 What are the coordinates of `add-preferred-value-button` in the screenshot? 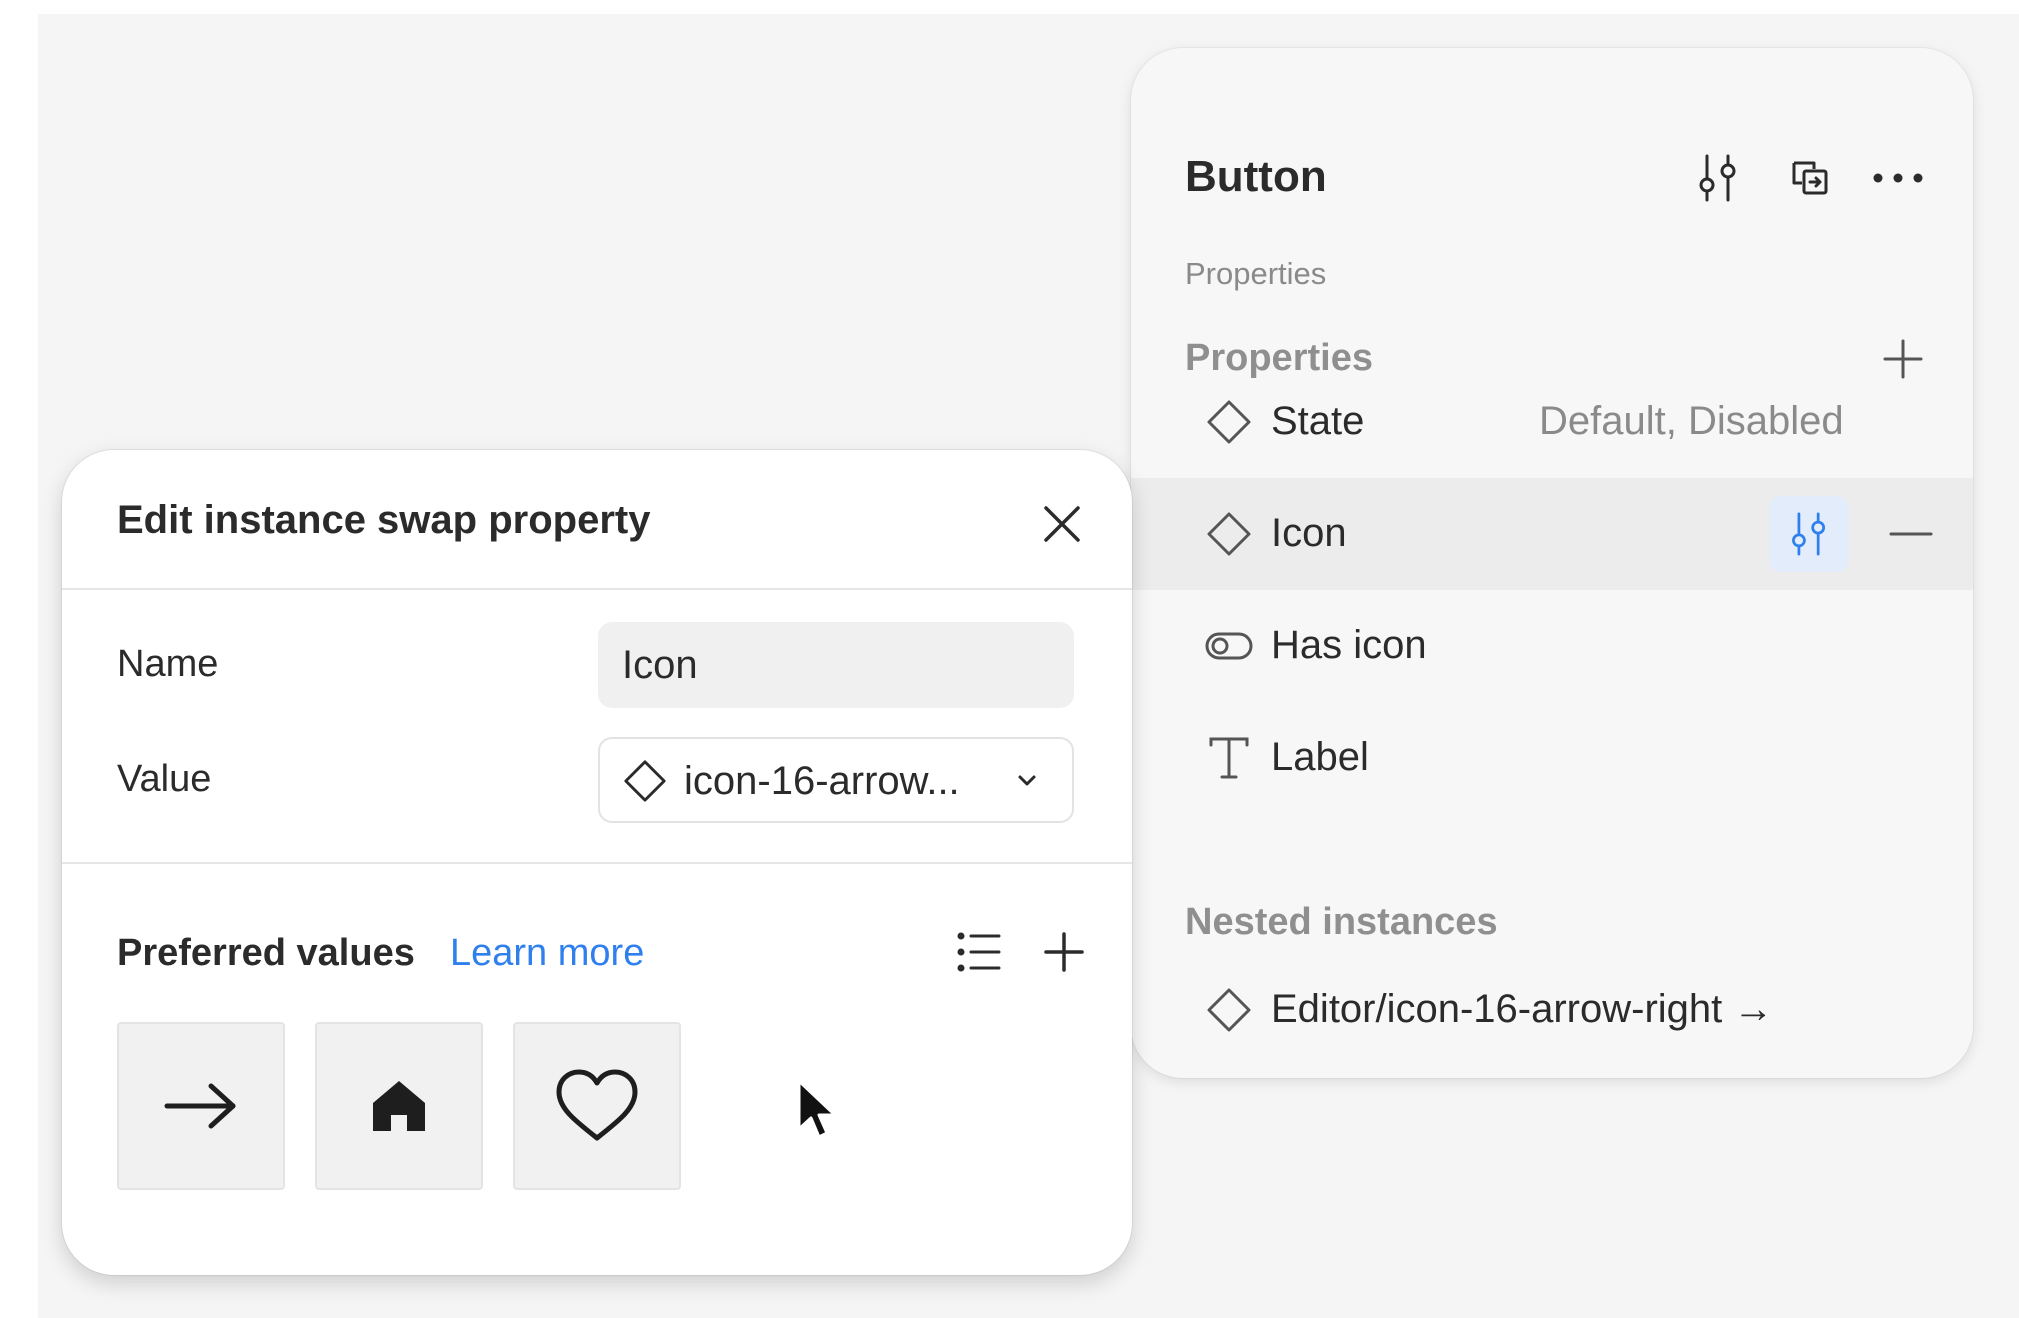 It's located at (1064, 952).